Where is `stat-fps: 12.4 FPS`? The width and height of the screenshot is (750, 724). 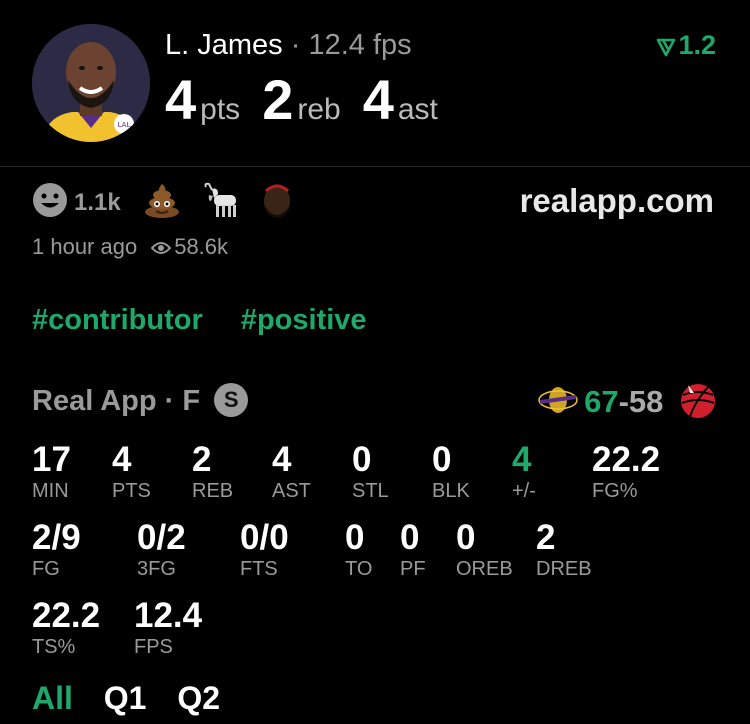 stat-fps: 12.4 FPS is located at coordinates (168, 628).